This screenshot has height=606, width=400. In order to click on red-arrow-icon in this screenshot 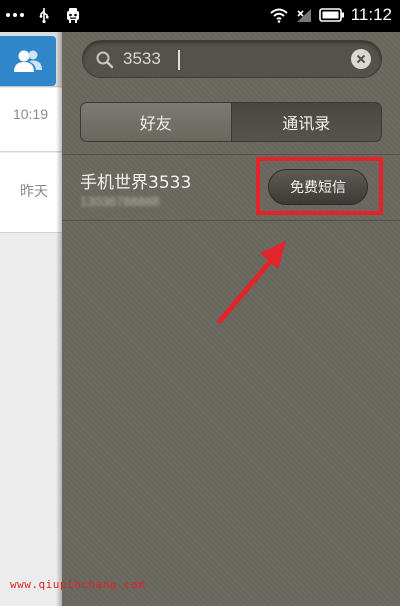, I will do `click(251, 282)`.